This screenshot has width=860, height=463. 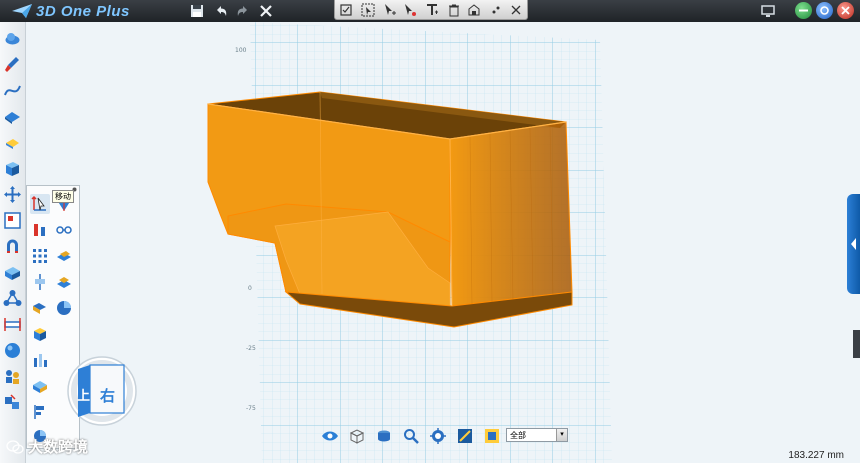 I want to click on stack-subtool, so click(x=40, y=386).